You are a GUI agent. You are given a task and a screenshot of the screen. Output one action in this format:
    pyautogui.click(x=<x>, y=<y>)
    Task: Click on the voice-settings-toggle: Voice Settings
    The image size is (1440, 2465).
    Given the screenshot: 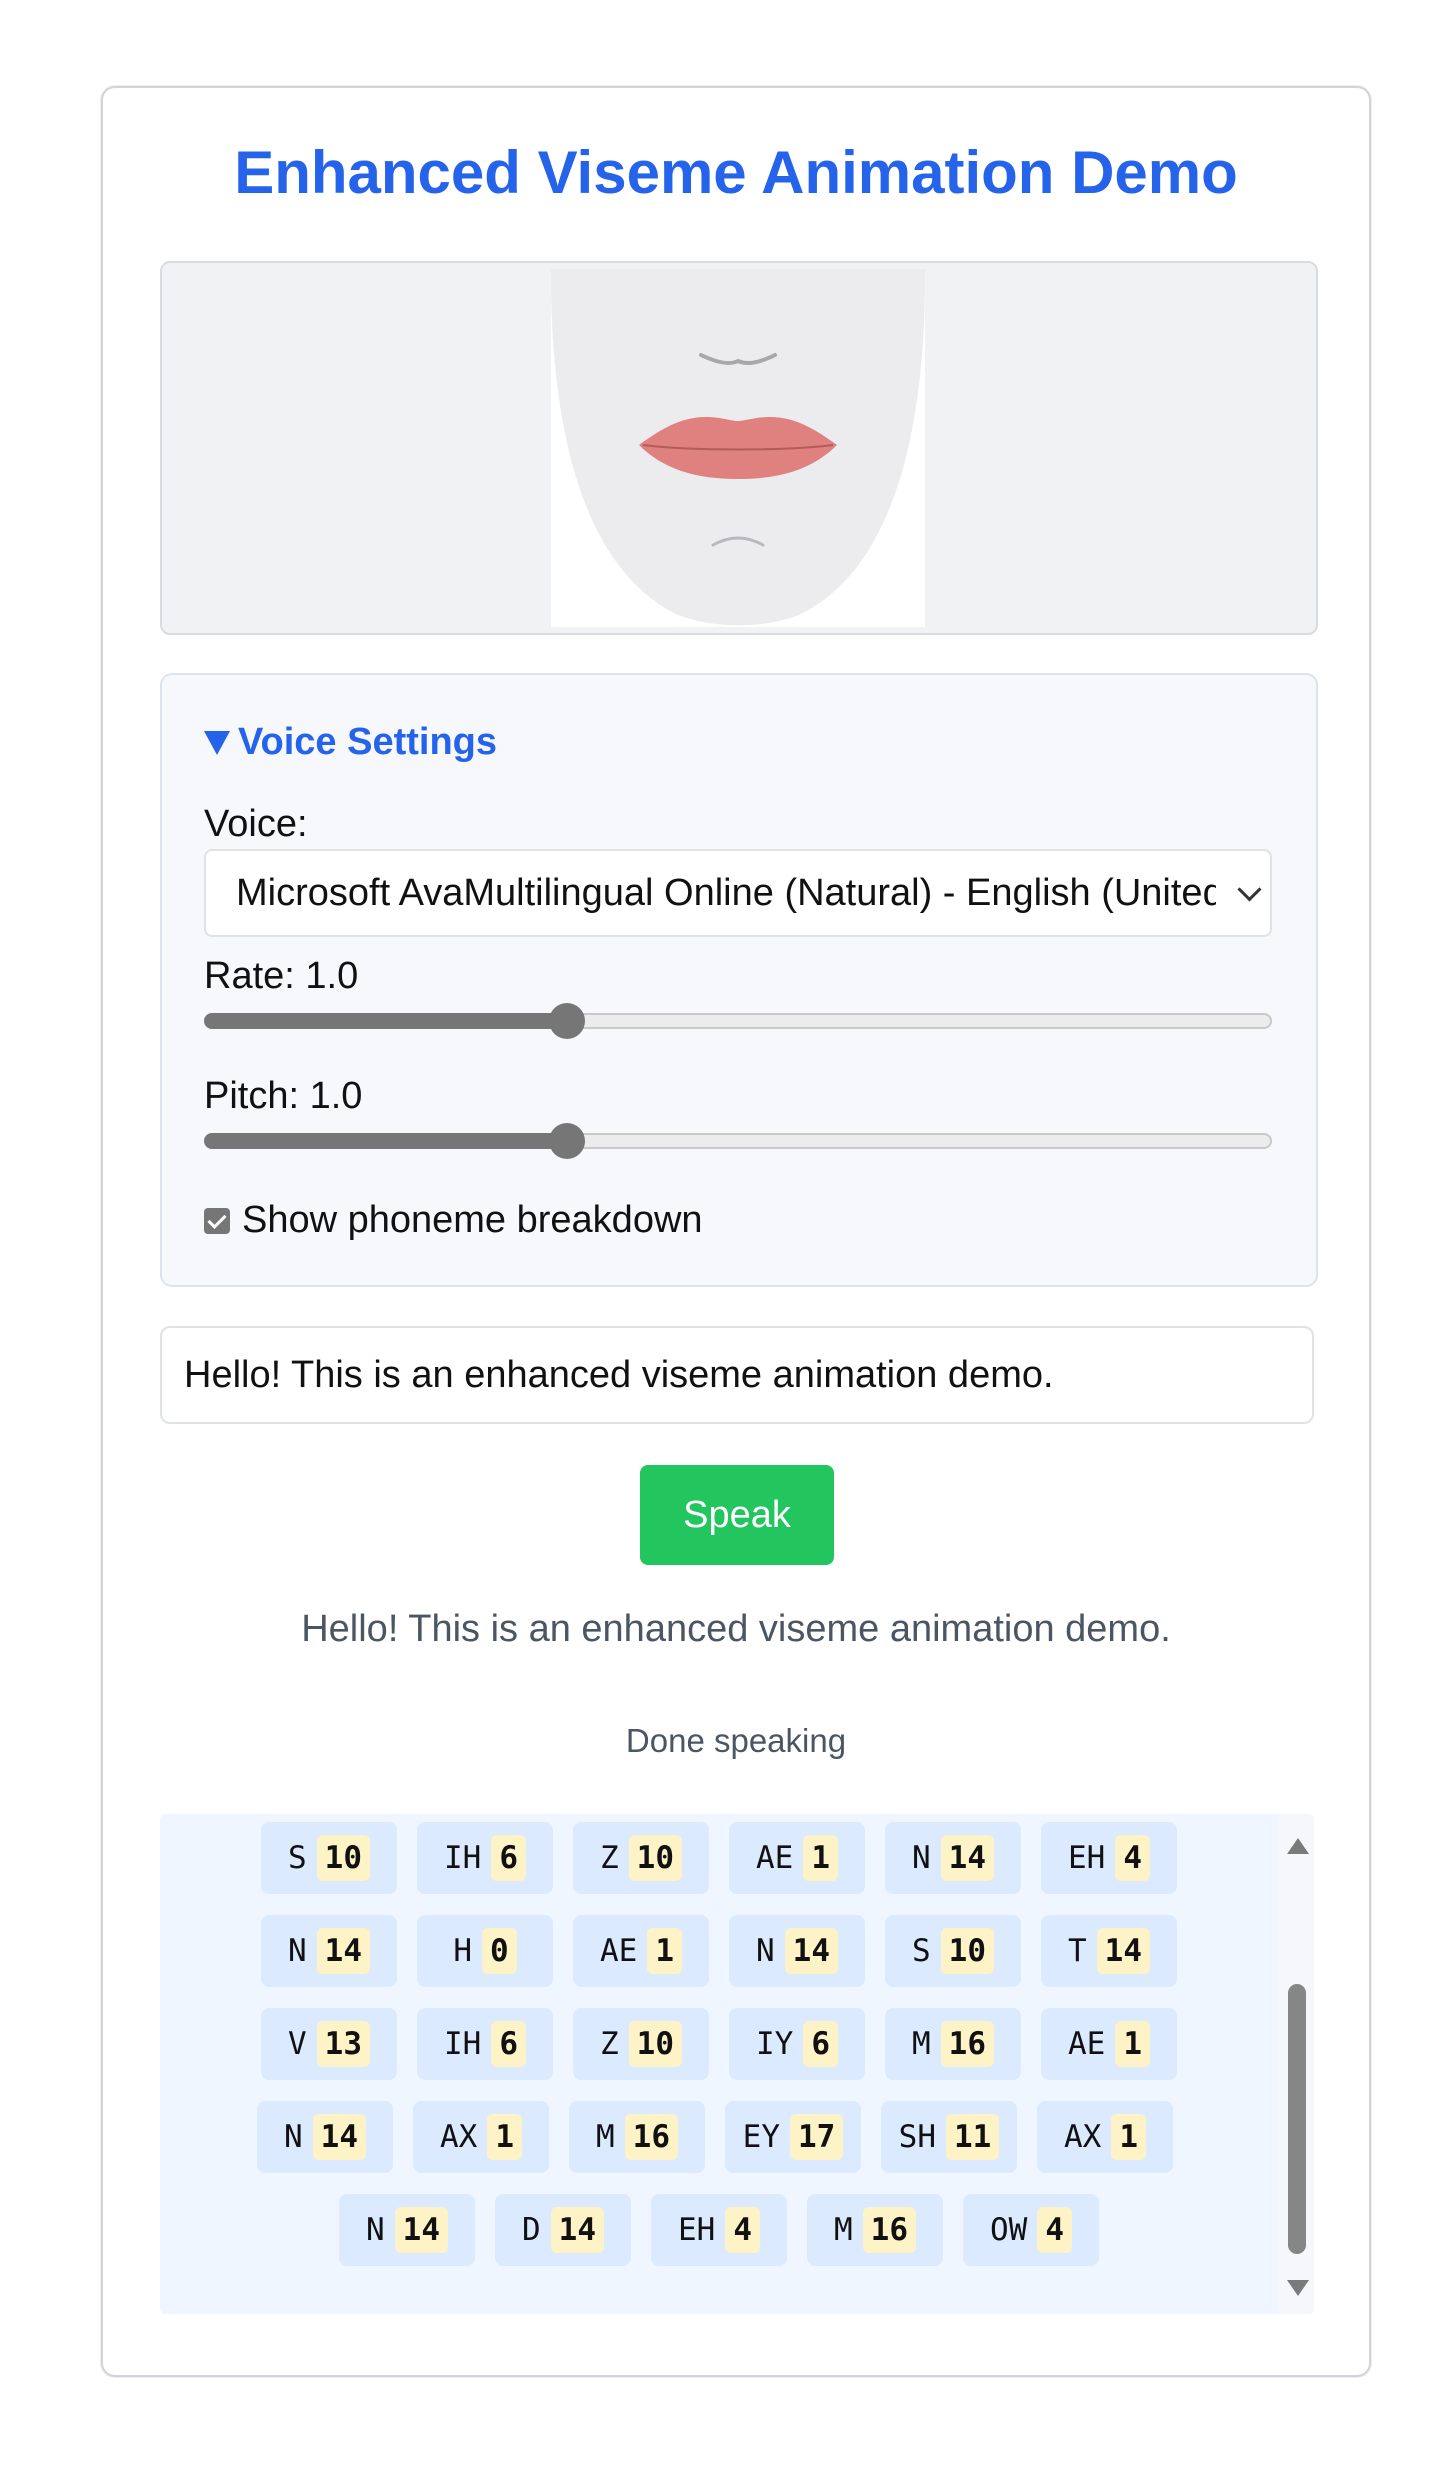 What is the action you would take?
    pyautogui.click(x=350, y=742)
    